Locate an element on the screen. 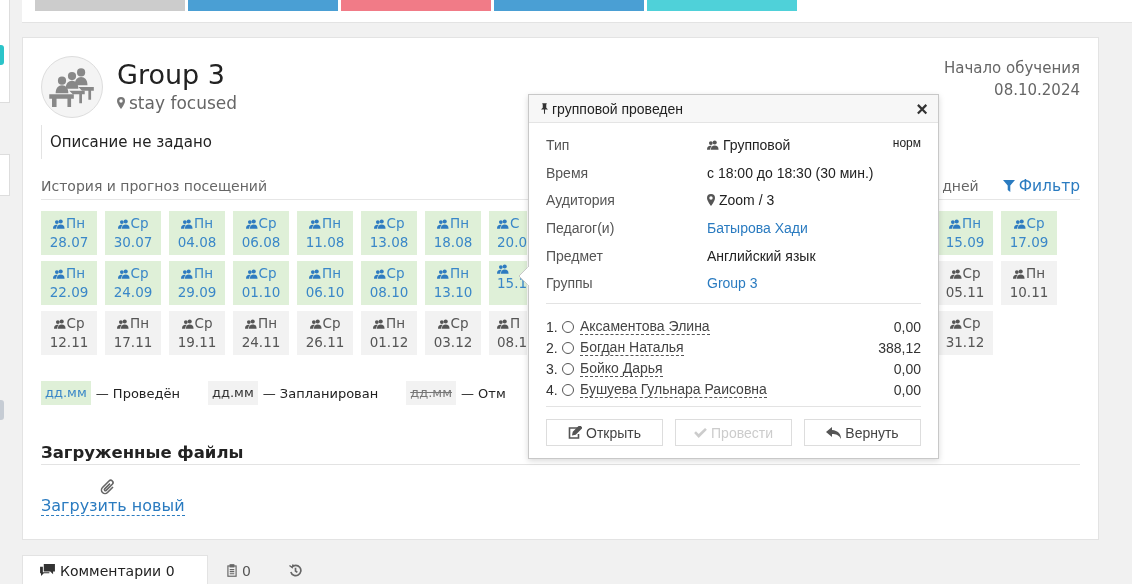 This screenshot has width=1132, height=584. comments-tab: Комментарии 0 is located at coordinates (115, 569).